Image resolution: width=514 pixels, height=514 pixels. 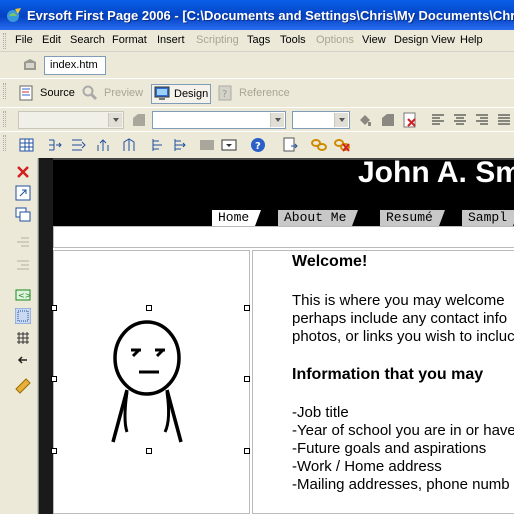 What do you see at coordinates (23, 360) in the screenshot?
I see `arrow-left-icon` at bounding box center [23, 360].